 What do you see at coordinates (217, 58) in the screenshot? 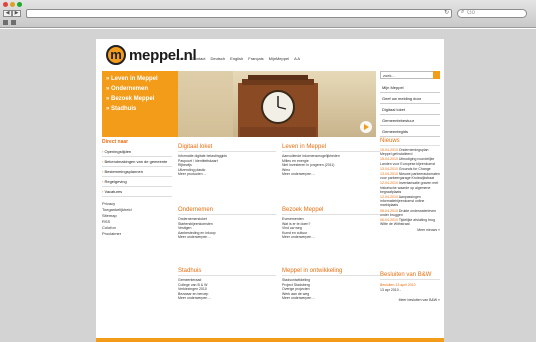
I see `top-nav-deutsch: Deutsch` at bounding box center [217, 58].